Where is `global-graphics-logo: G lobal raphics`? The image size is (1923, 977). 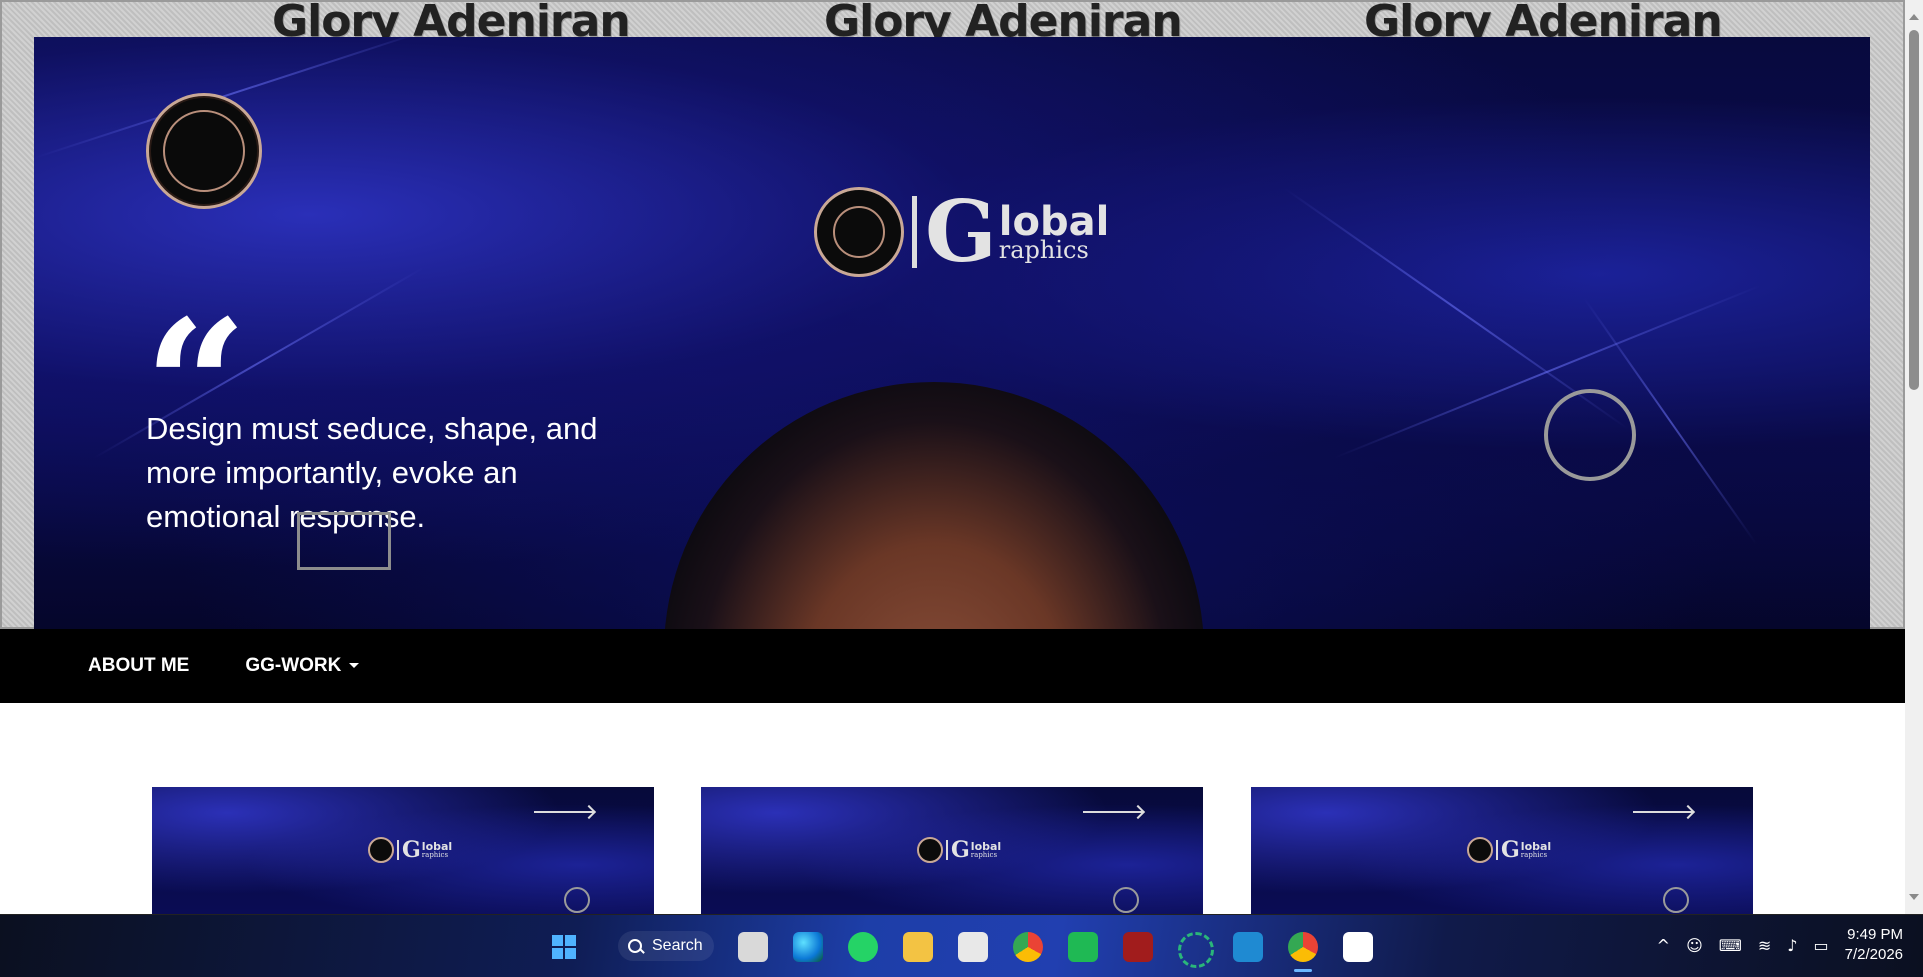 global-graphics-logo: G lobal raphics is located at coordinates (961, 232).